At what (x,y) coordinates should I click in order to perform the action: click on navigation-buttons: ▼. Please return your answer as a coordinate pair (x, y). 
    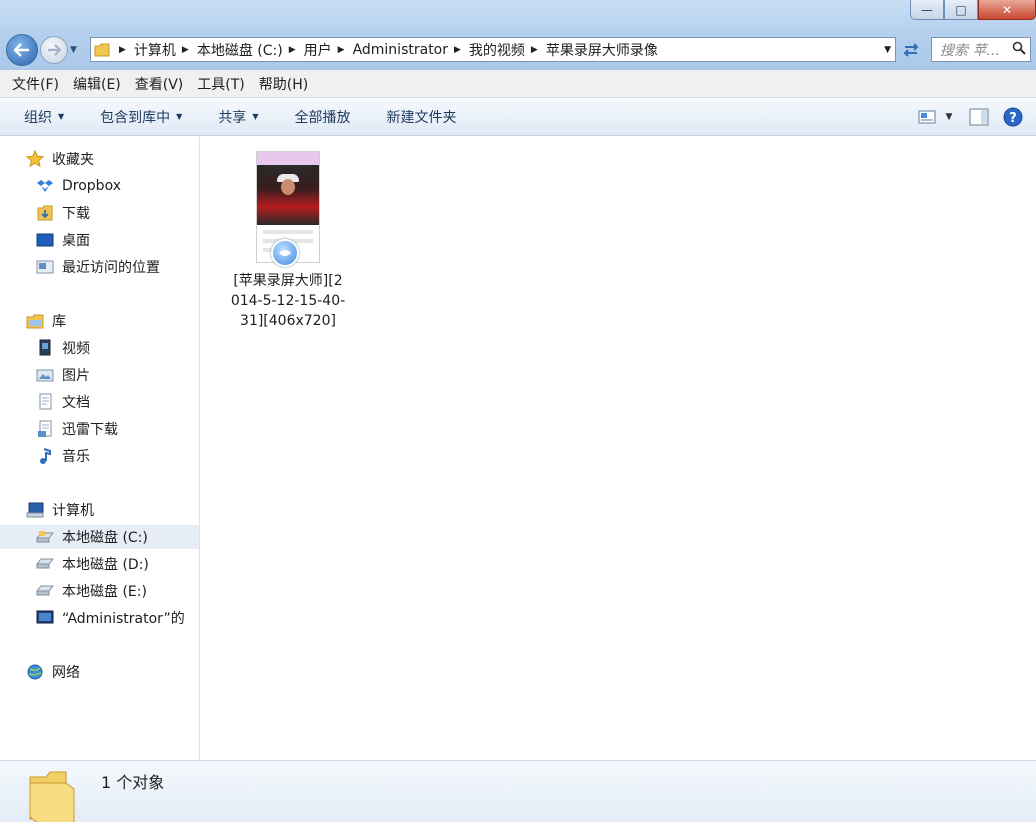
    Looking at the image, I should click on (41, 50).